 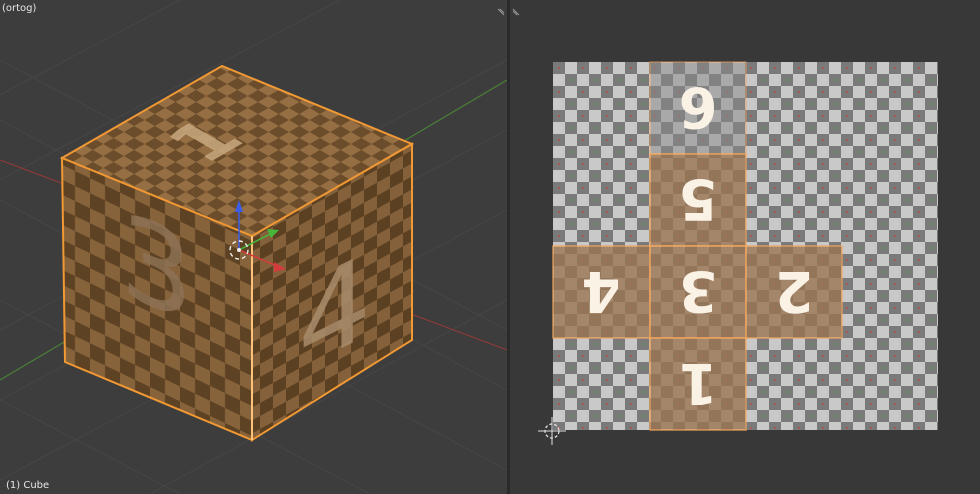 I want to click on active-object-label: (1) Cube, so click(x=28, y=485).